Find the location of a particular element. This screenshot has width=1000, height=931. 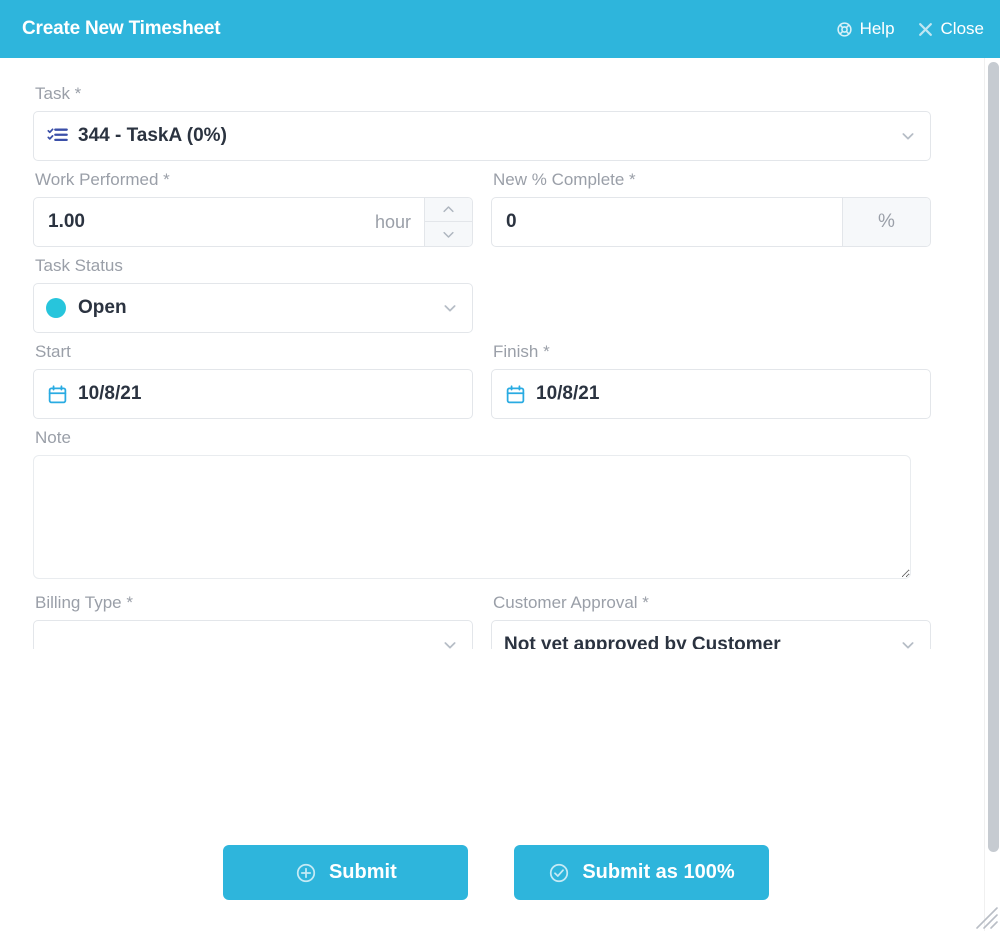

percent-addon: % is located at coordinates (886, 222).